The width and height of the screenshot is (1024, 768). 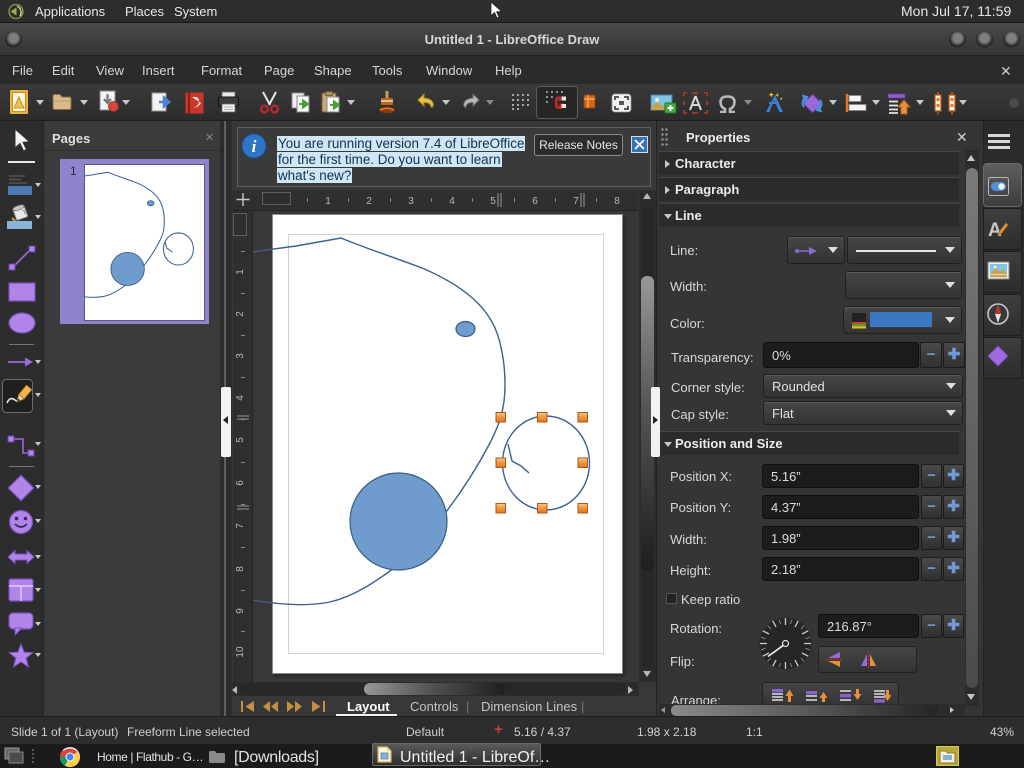 What do you see at coordinates (240, 611) in the screenshot?
I see `svg-text: 9` at bounding box center [240, 611].